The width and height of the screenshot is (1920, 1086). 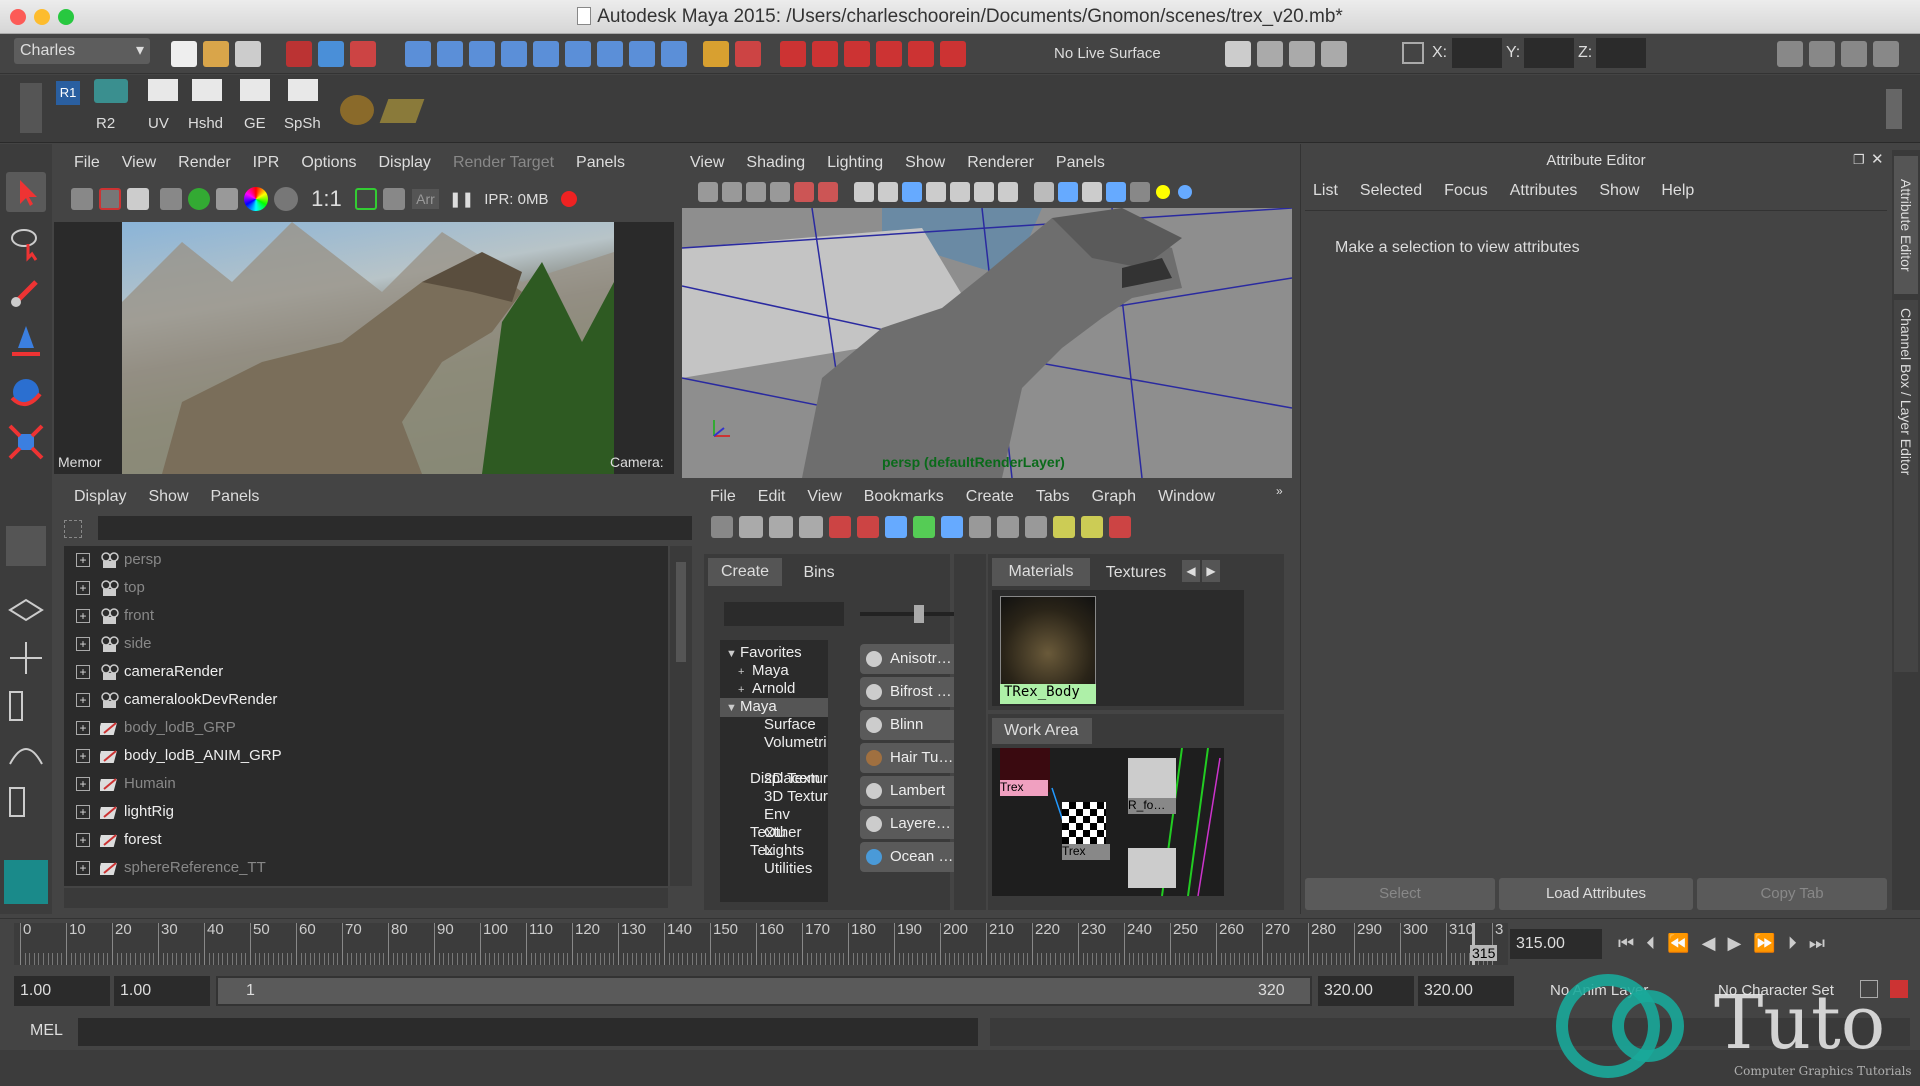 What do you see at coordinates (868, 527) in the screenshot?
I see `graph-network-icon` at bounding box center [868, 527].